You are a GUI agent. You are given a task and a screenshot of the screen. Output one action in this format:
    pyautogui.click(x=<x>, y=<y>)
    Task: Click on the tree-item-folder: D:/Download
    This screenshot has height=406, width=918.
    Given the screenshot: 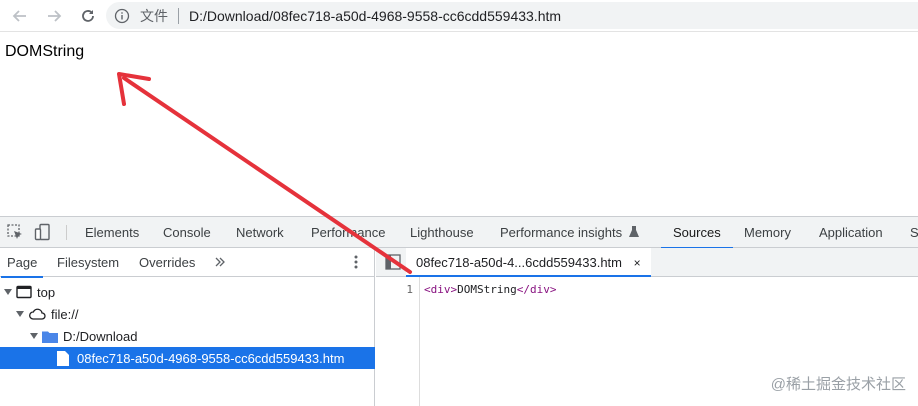 What is the action you would take?
    pyautogui.click(x=187, y=336)
    